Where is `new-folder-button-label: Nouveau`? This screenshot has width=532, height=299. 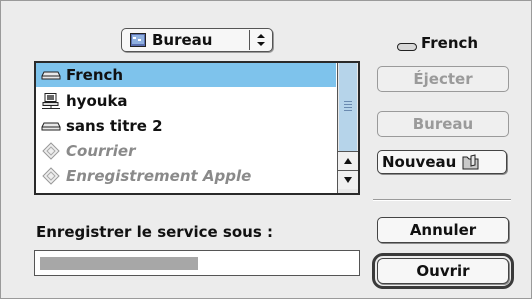 new-folder-button-label: Nouveau is located at coordinates (419, 162).